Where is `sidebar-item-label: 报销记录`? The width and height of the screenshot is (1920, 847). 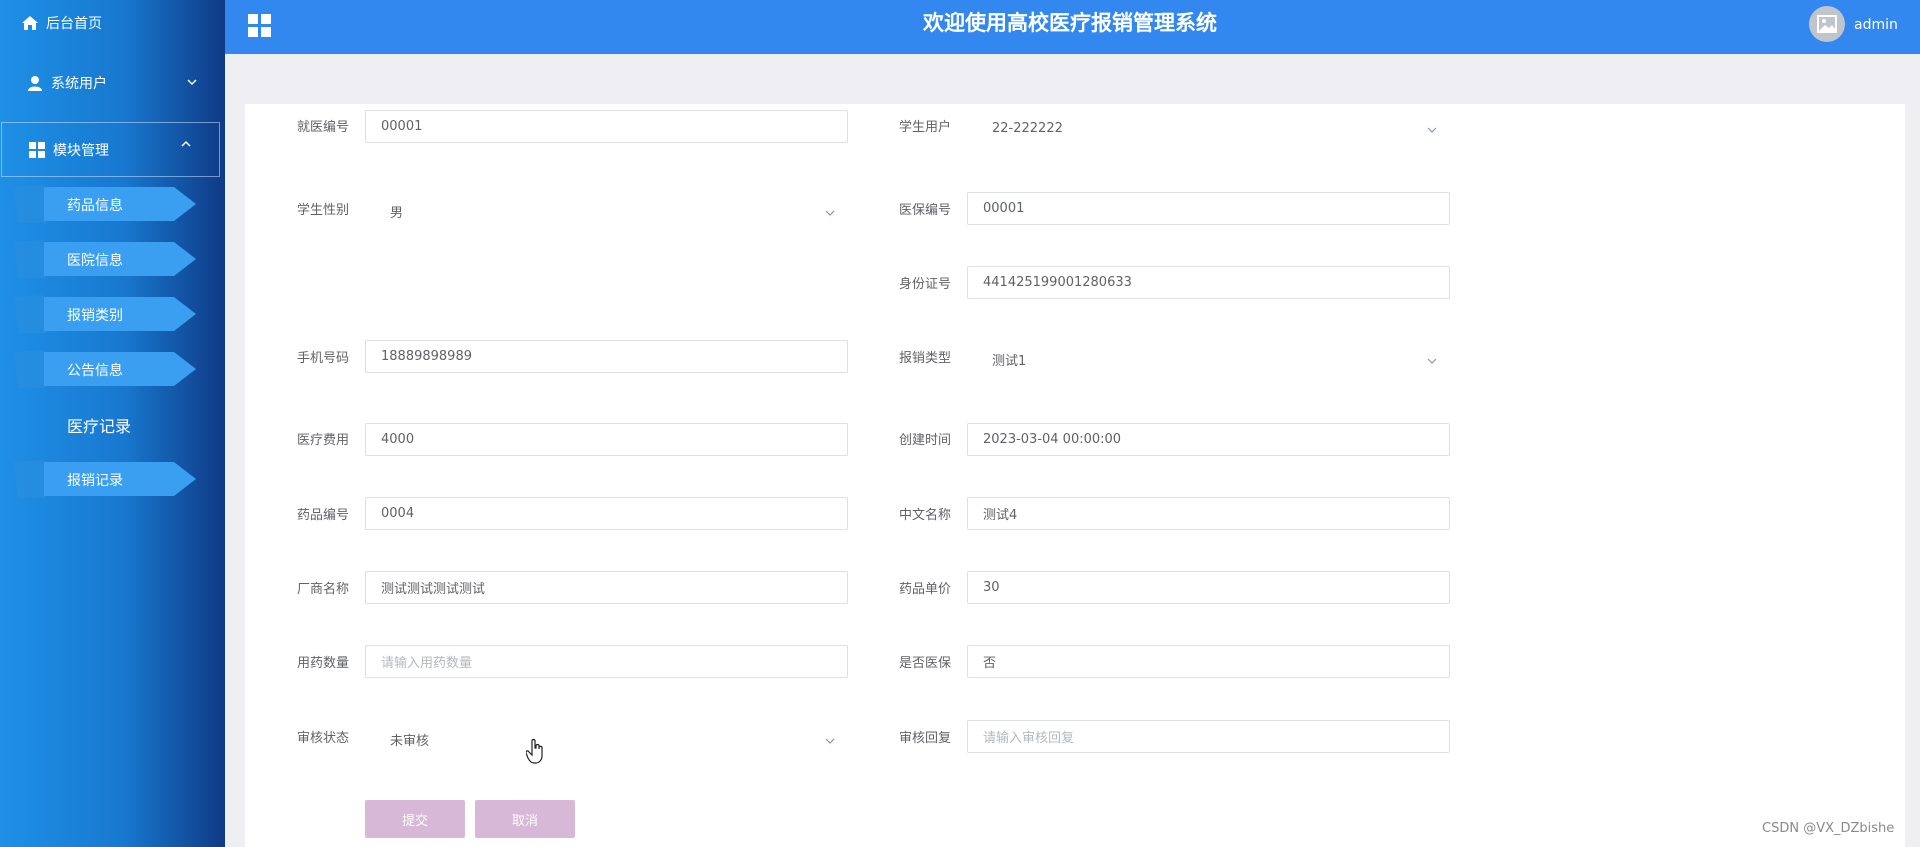 sidebar-item-label: 报销记录 is located at coordinates (95, 481).